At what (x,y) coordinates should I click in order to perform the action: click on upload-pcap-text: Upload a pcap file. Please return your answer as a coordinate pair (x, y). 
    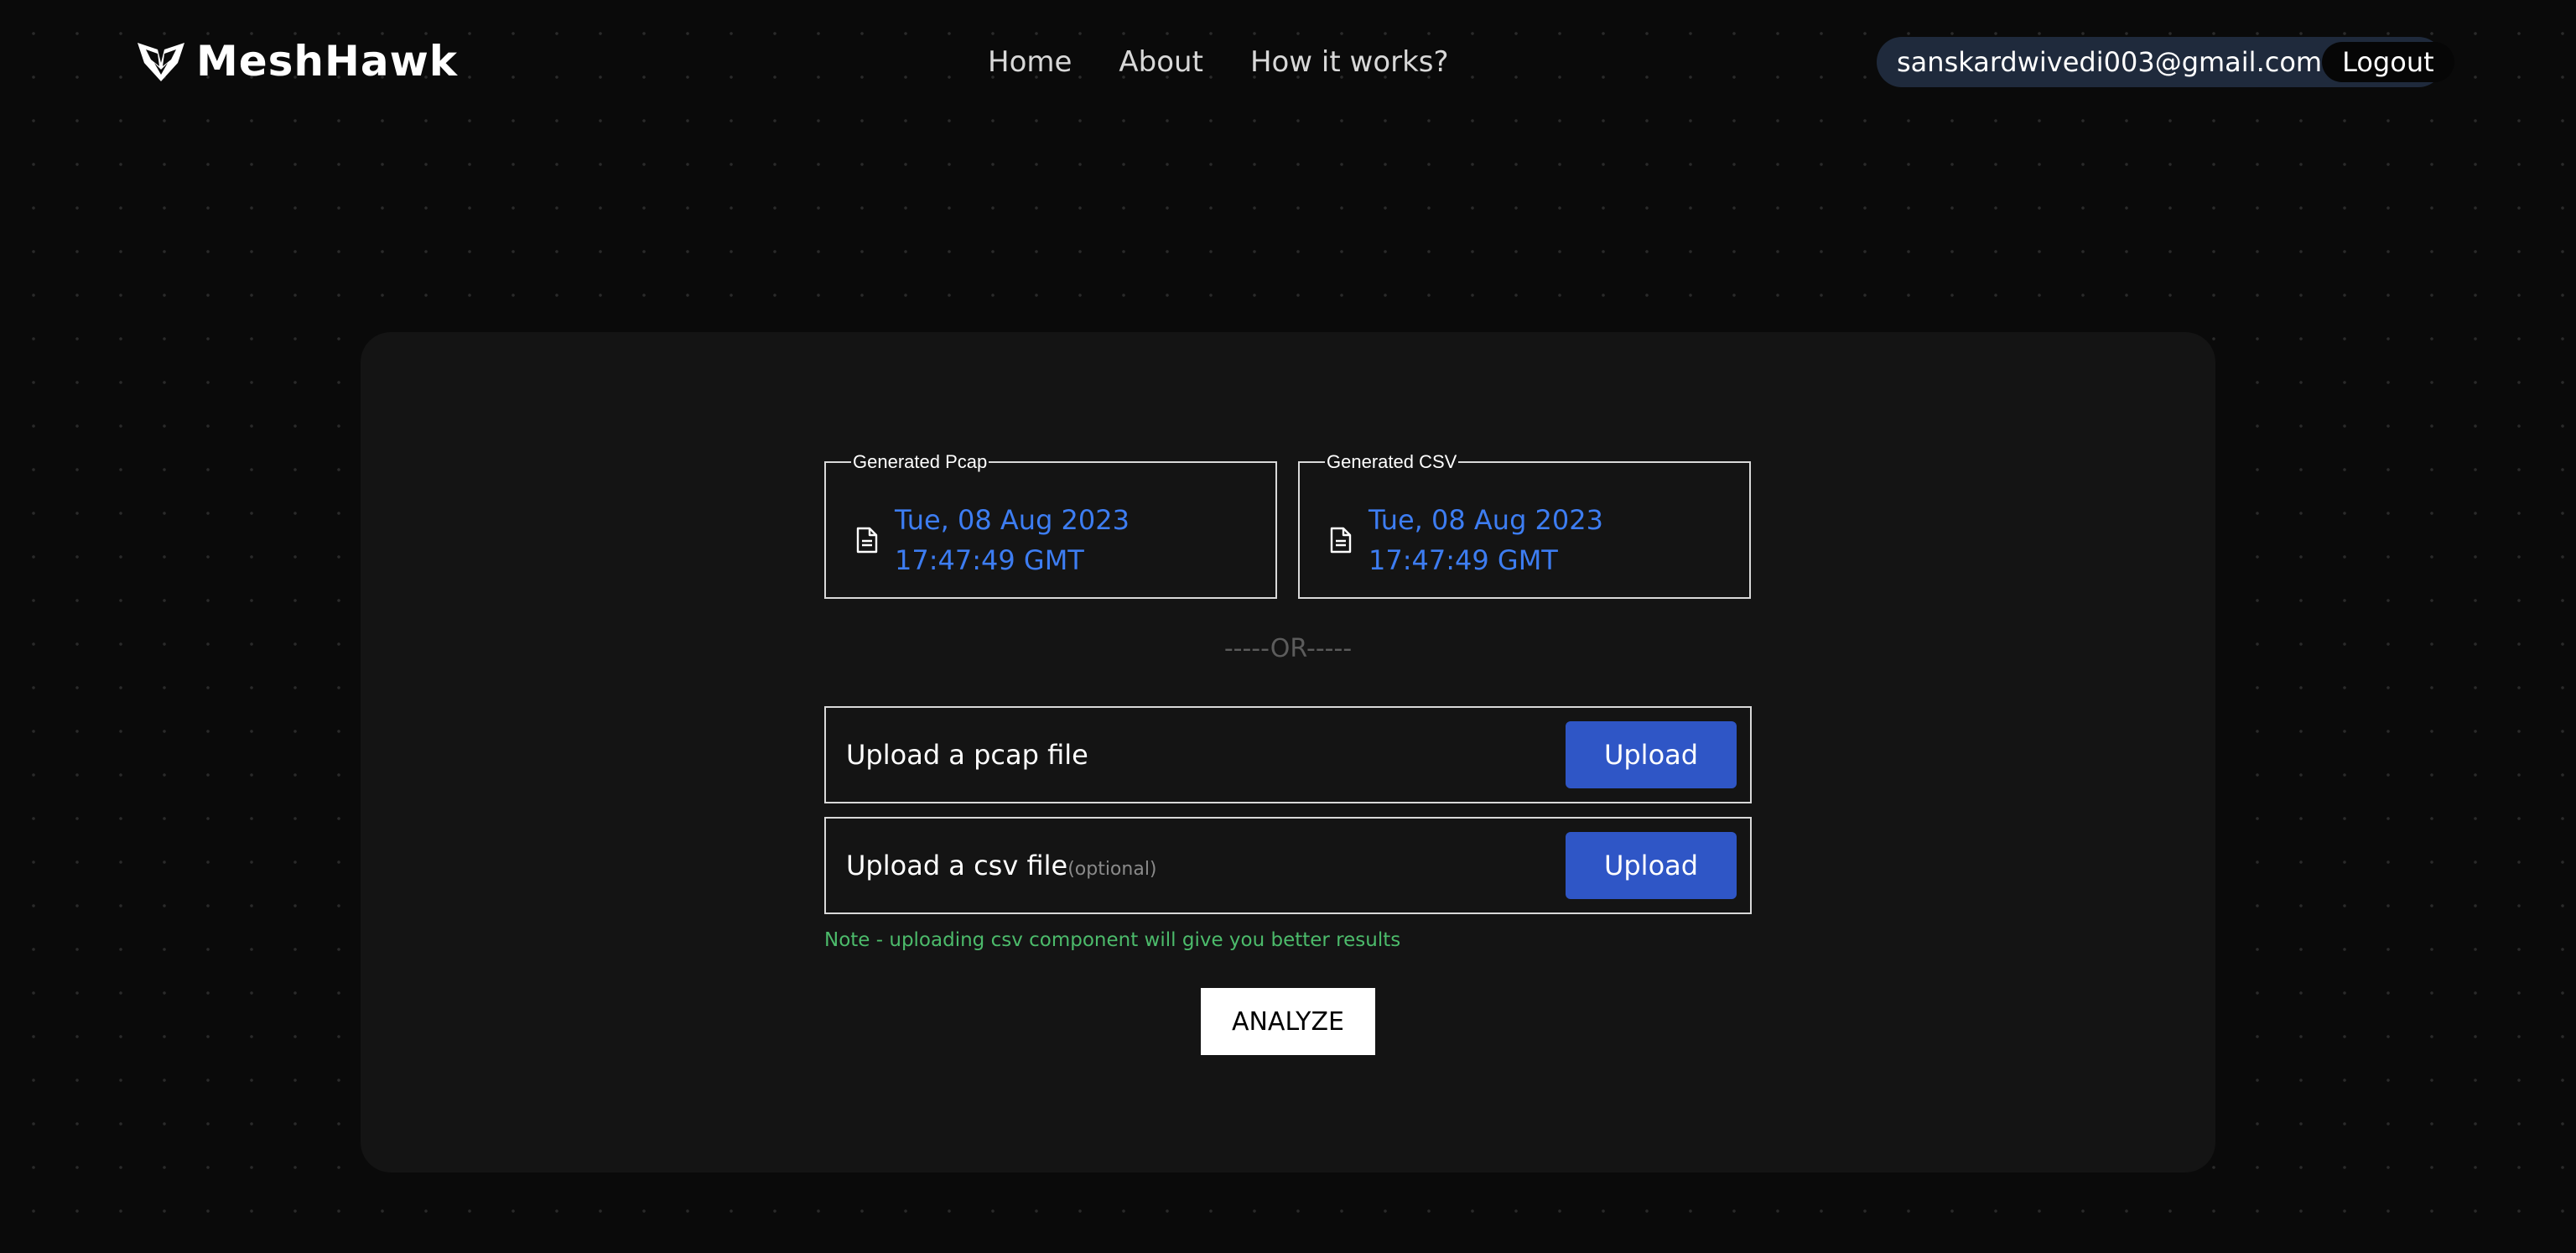
    Looking at the image, I should click on (967, 755).